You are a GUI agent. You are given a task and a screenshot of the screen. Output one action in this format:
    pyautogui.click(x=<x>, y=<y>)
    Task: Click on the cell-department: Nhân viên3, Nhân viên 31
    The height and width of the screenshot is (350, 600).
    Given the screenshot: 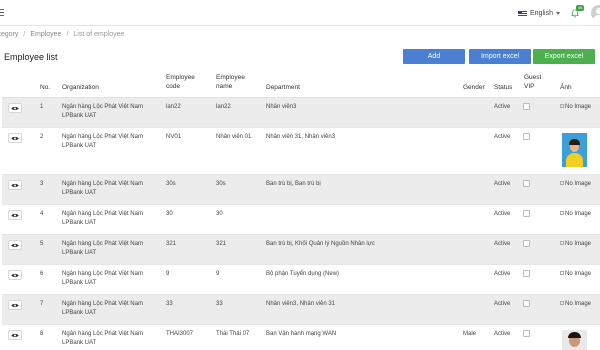 What is the action you would take?
    pyautogui.click(x=301, y=304)
    